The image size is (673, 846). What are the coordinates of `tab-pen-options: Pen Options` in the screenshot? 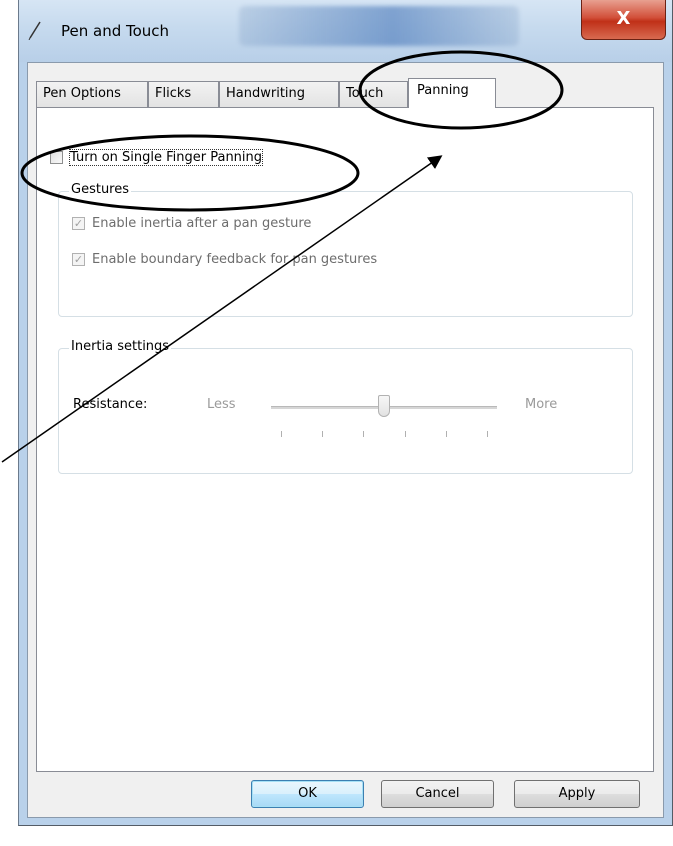 It's located at (92, 94).